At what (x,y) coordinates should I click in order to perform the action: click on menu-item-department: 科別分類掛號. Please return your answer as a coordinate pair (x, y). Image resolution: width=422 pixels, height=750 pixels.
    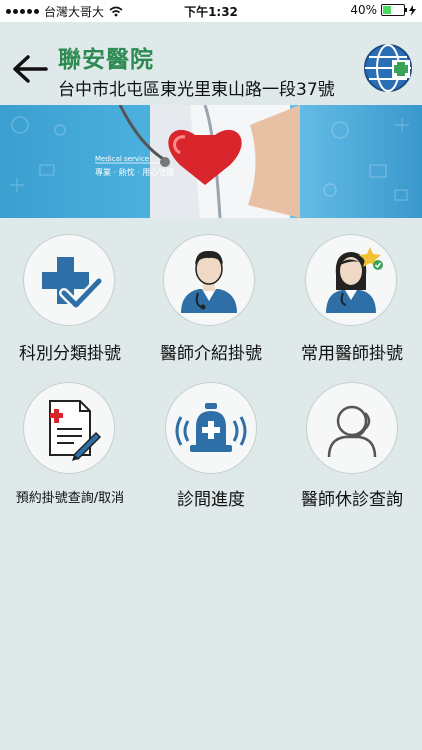
    Looking at the image, I should click on (70, 293).